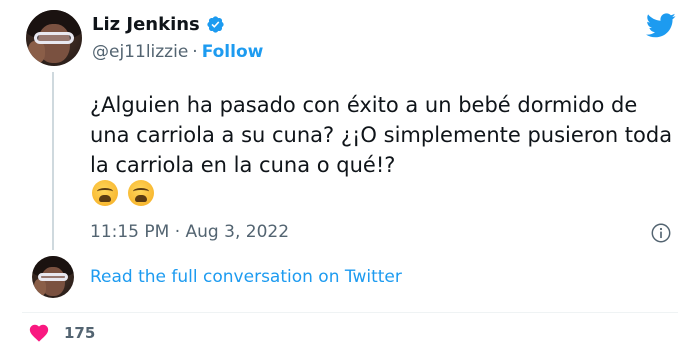  I want to click on verified-badge-icon, so click(215, 24).